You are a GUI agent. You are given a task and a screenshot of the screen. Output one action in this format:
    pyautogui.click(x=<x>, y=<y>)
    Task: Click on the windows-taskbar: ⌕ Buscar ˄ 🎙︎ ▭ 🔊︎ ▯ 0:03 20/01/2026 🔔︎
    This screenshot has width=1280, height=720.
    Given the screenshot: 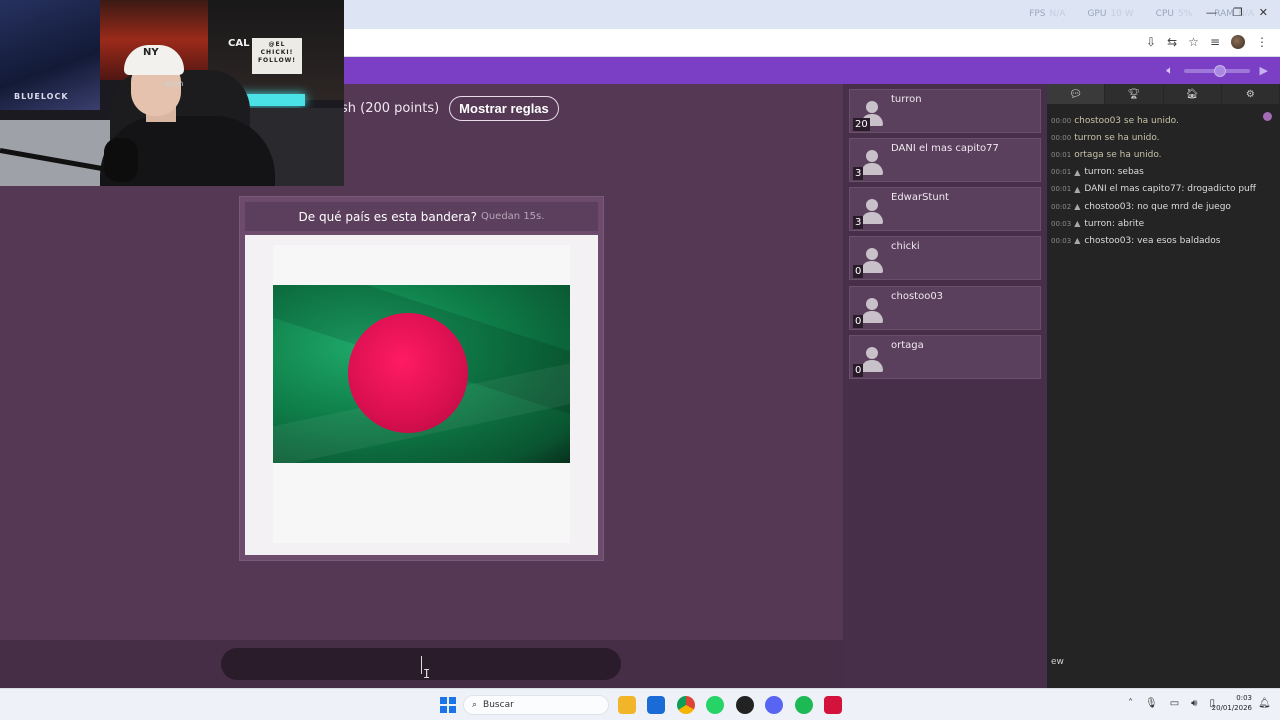 What is the action you would take?
    pyautogui.click(x=640, y=704)
    